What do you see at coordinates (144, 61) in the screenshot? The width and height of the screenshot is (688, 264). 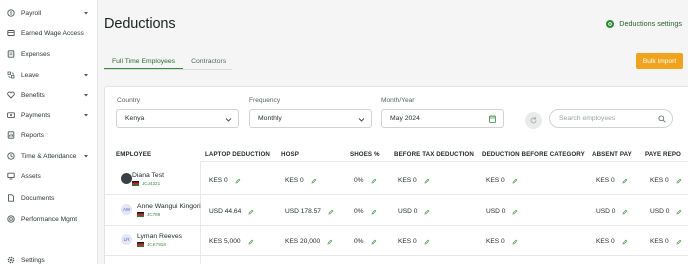 I see `tab-full-time-employees: Full Time Employees` at bounding box center [144, 61].